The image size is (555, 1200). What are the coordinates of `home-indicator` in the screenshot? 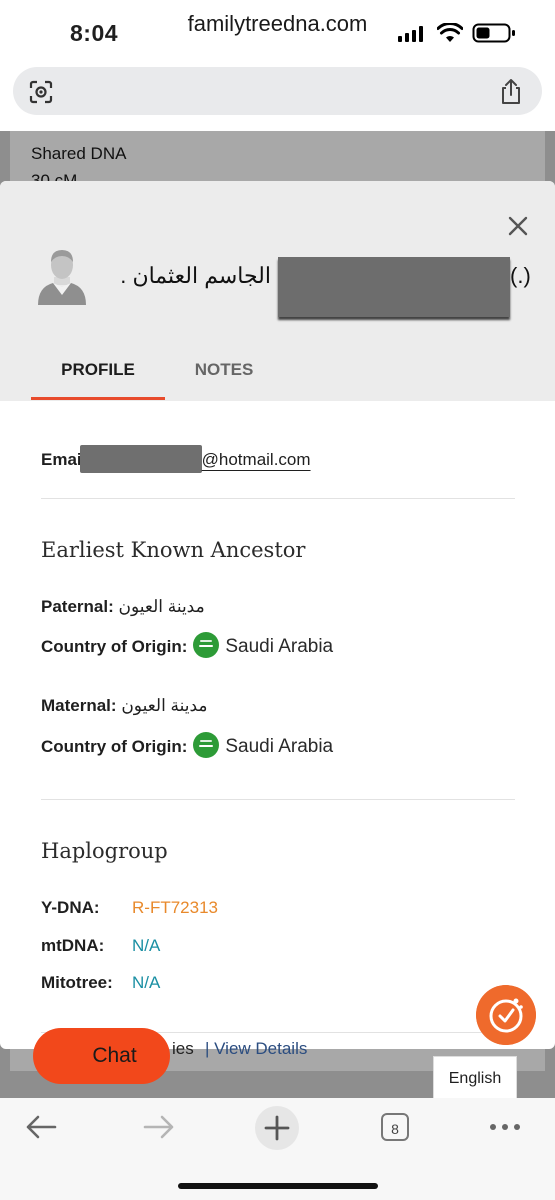 It's located at (278, 1186).